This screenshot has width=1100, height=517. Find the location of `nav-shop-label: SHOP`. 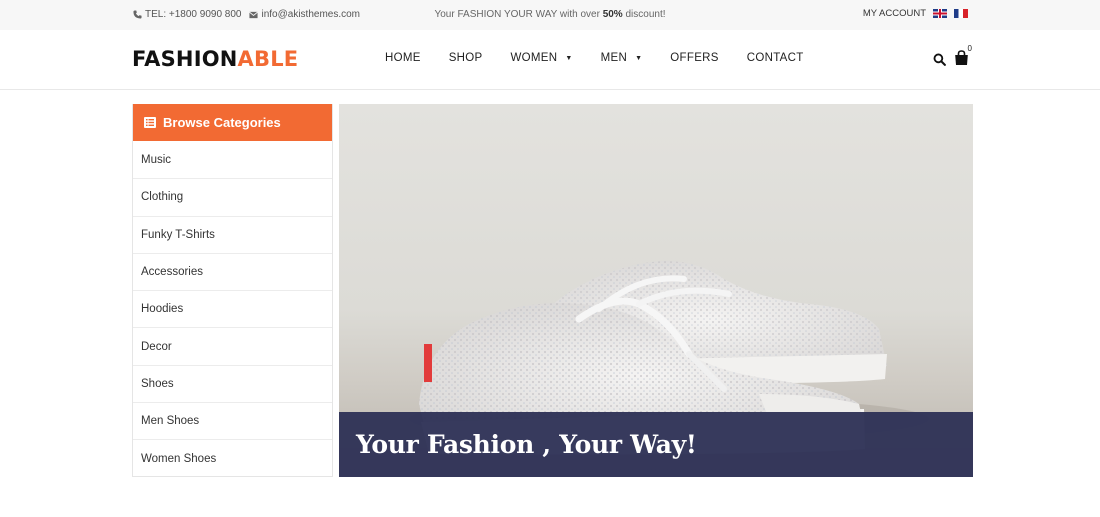

nav-shop-label: SHOP is located at coordinates (465, 58).